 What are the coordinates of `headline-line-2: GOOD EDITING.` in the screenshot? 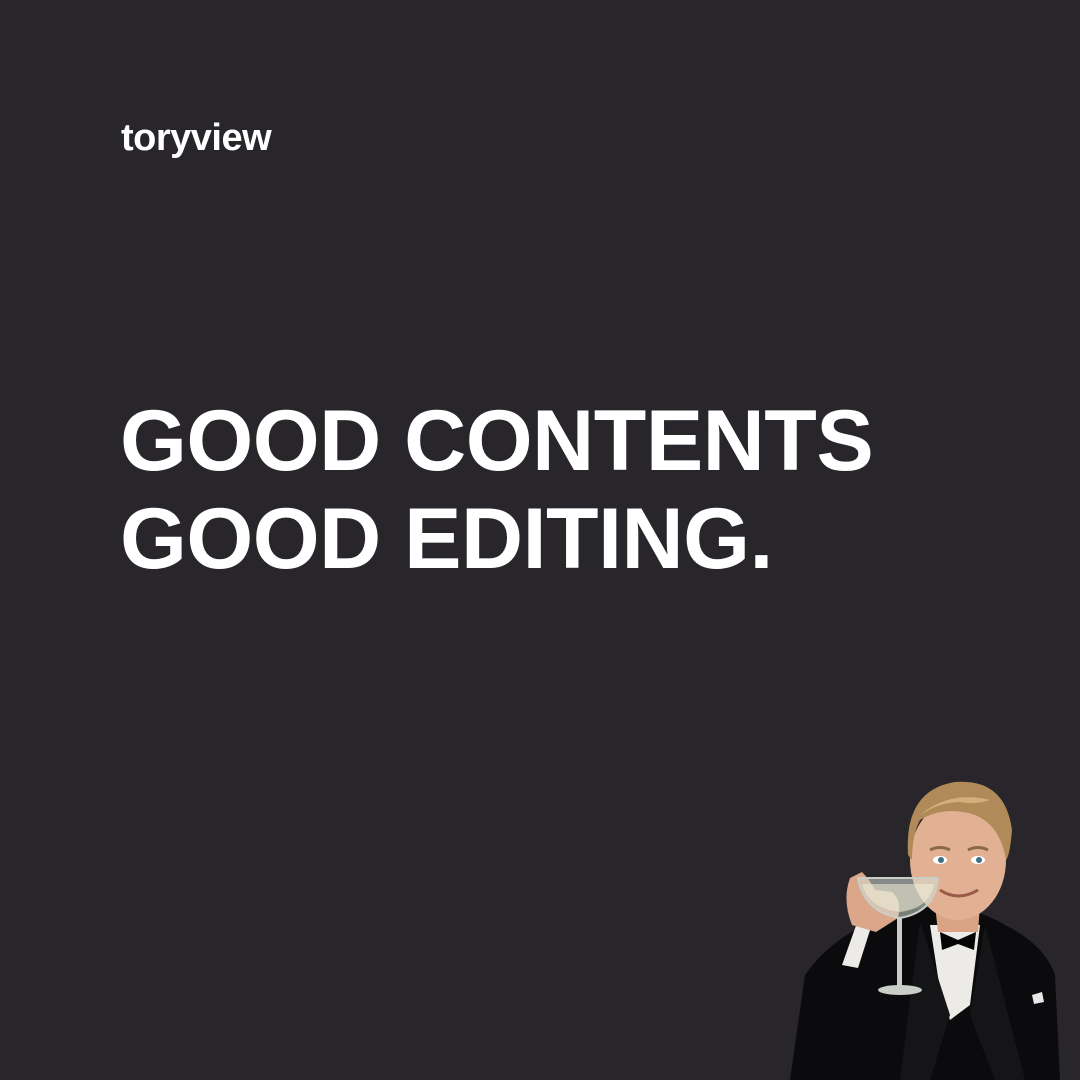 It's located at (446, 539).